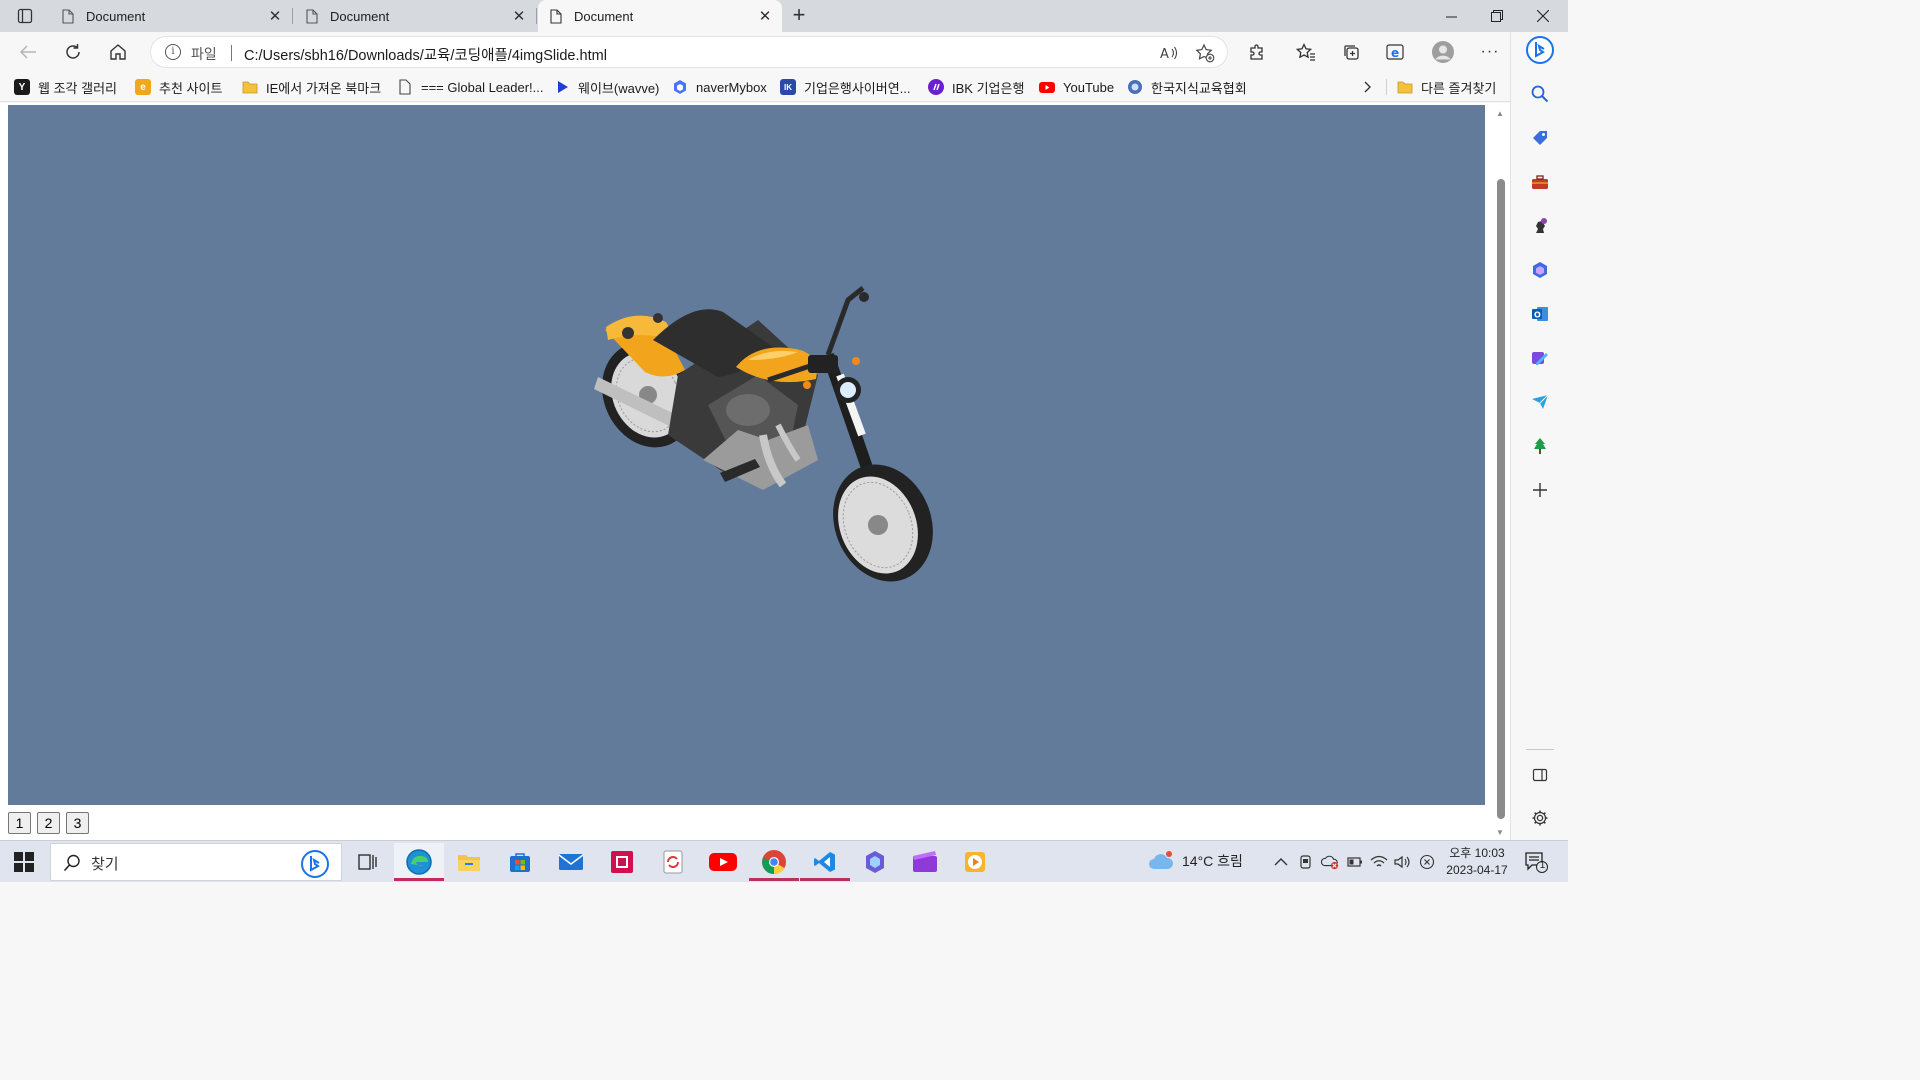  What do you see at coordinates (1169, 53) in the screenshot?
I see `read-aloud-icon: A` at bounding box center [1169, 53].